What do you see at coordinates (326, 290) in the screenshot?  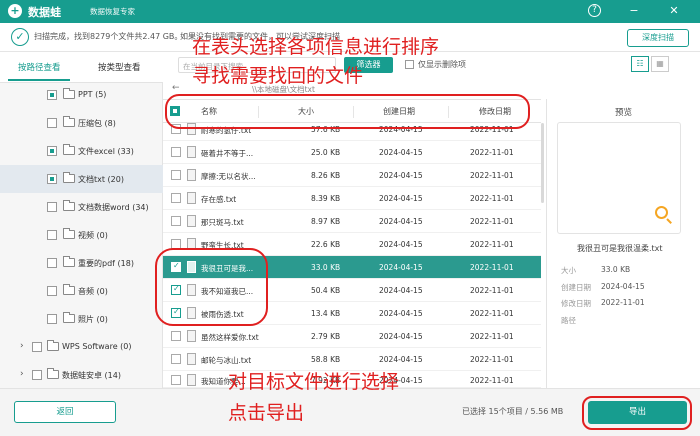 I see `file-size: 50.4 KB` at bounding box center [326, 290].